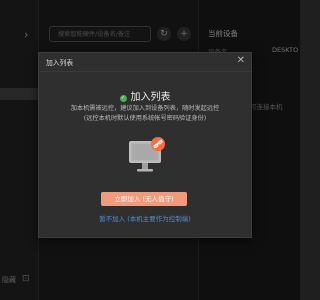 The width and height of the screenshot is (320, 300). What do you see at coordinates (145, 62) in the screenshot?
I see `dialog-header: 加入列表 ✕` at bounding box center [145, 62].